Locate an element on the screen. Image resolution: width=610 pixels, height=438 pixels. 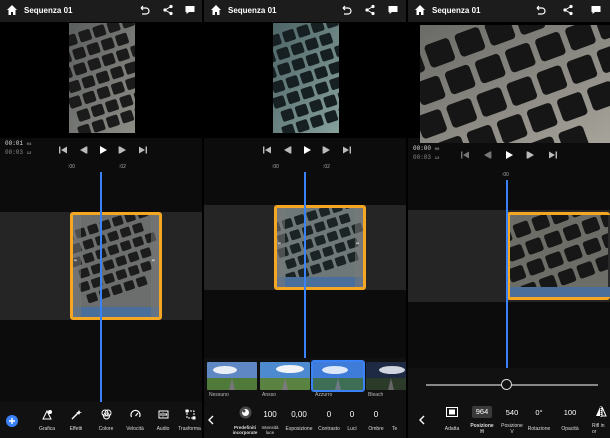
highlights-control: 0 Luci is located at coordinates (352, 420).